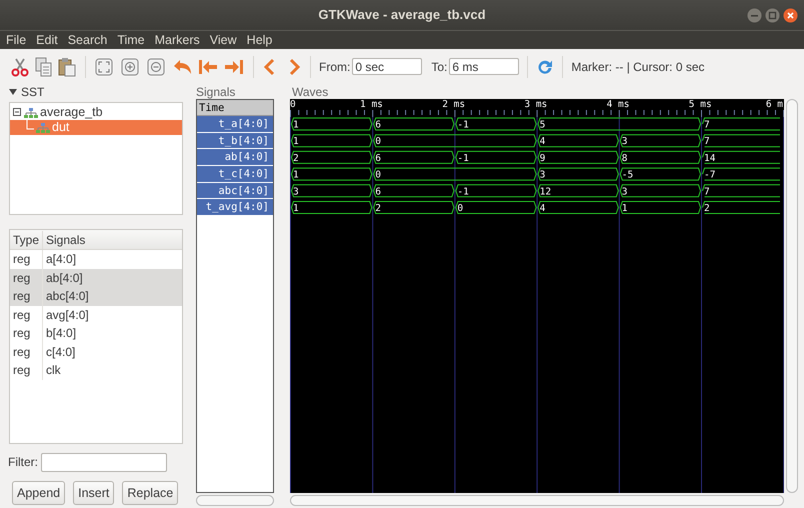 Image resolution: width=804 pixels, height=508 pixels. Describe the element at coordinates (439, 67) in the screenshot. I see `to-label: To:` at that location.